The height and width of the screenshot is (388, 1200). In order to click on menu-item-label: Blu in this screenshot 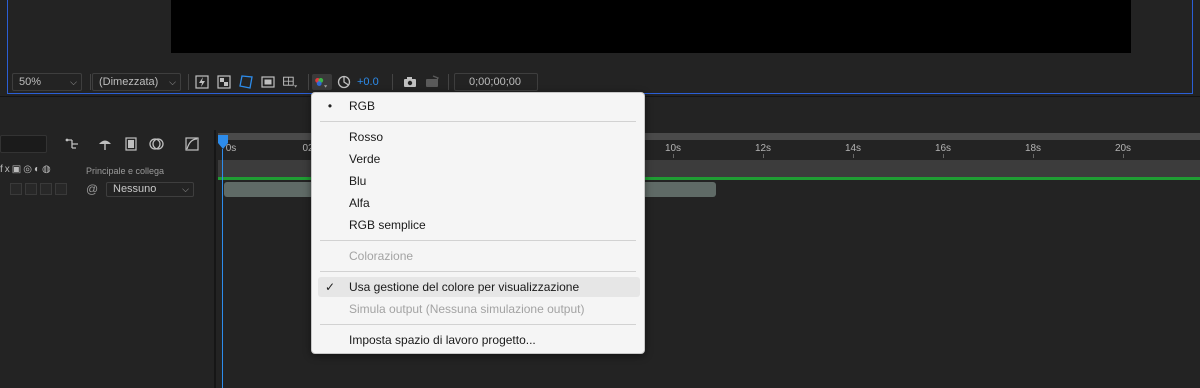, I will do `click(358, 181)`.